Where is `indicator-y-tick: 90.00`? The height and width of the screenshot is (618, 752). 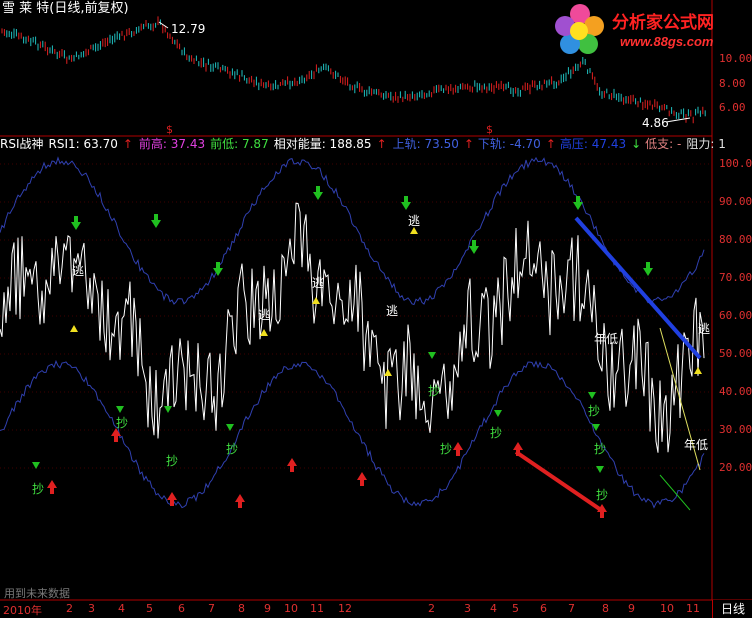
indicator-y-tick: 90.00 is located at coordinates (735, 201).